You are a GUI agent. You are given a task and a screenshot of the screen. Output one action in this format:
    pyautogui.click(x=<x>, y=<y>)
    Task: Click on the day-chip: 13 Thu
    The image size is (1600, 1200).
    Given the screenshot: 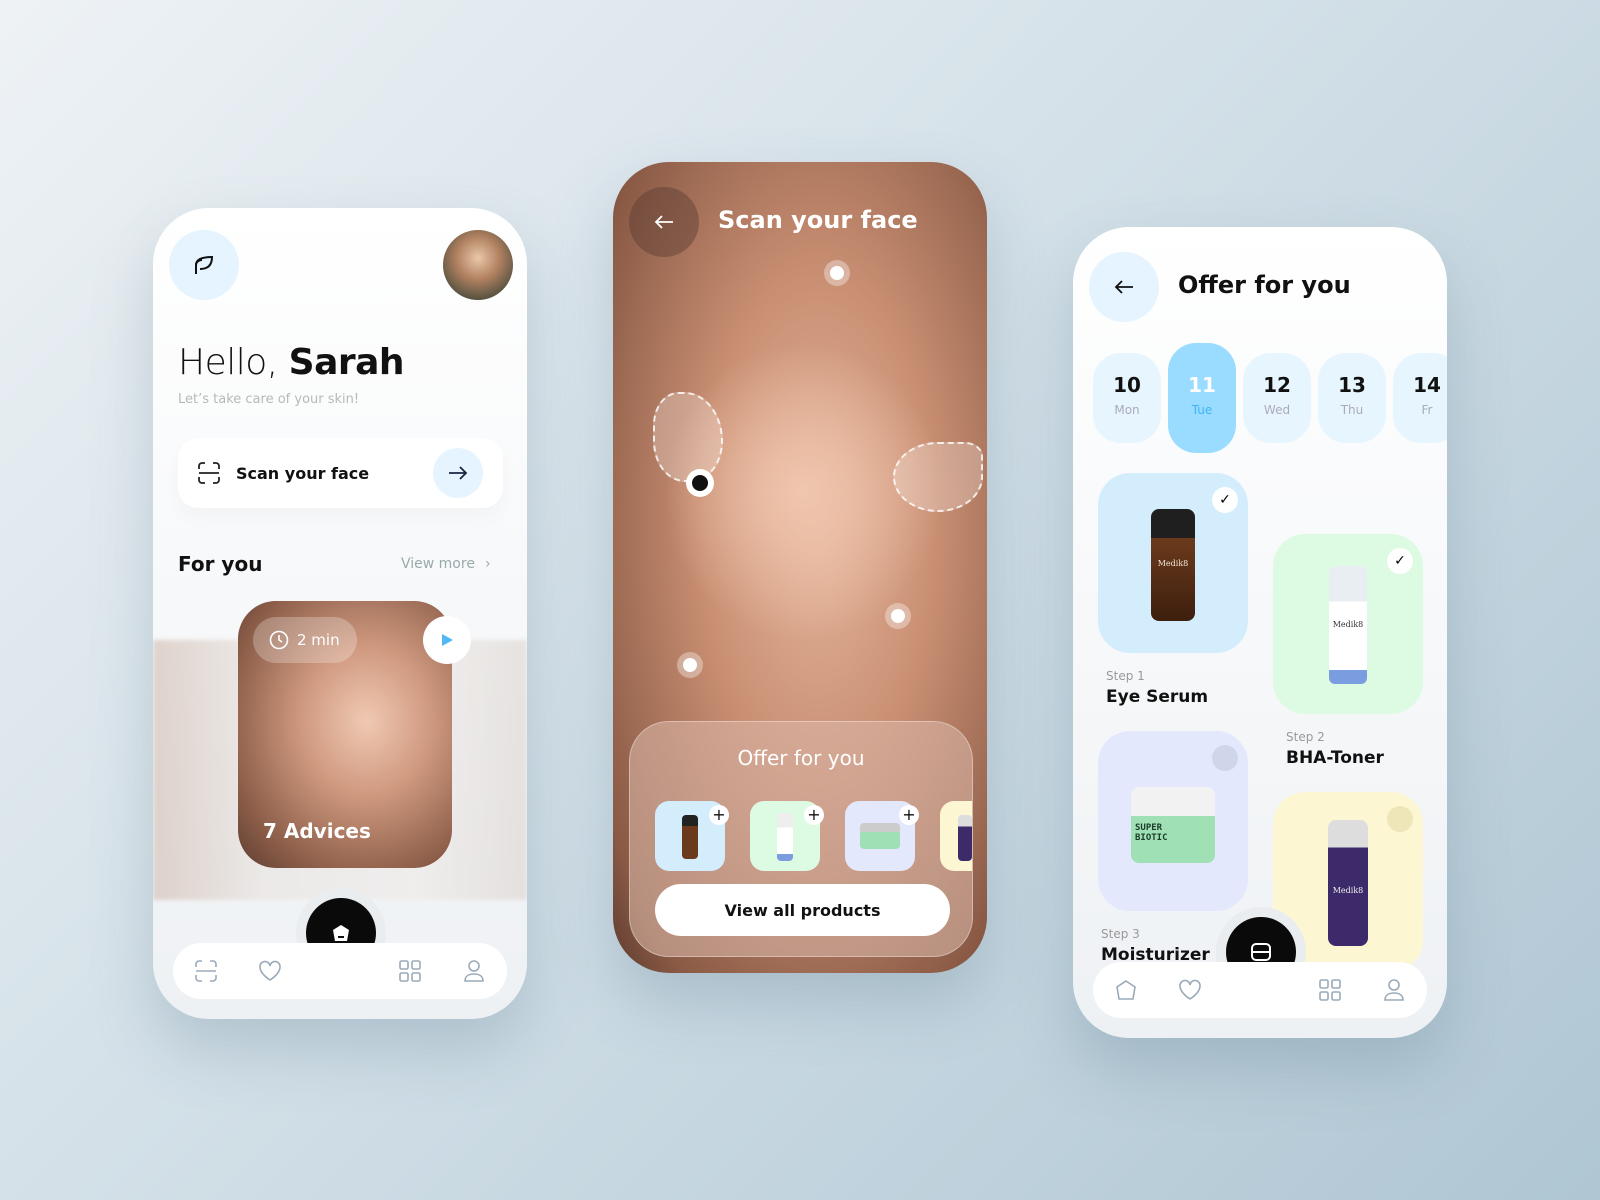 What is the action you would take?
    pyautogui.click(x=1352, y=398)
    